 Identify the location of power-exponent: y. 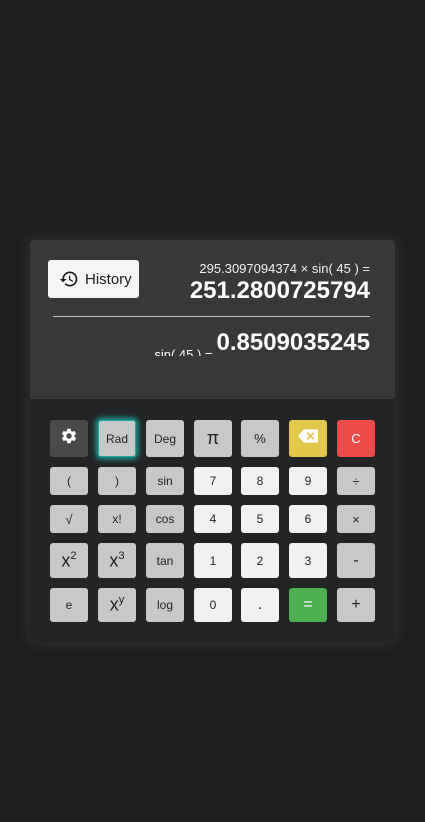
(121, 600).